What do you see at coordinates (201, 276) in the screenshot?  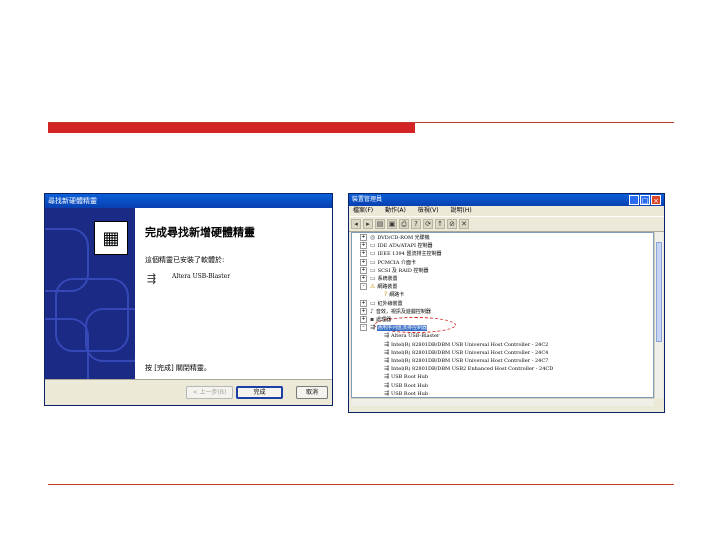 I see `wizard-device-name: Altera USB-Blaster` at bounding box center [201, 276].